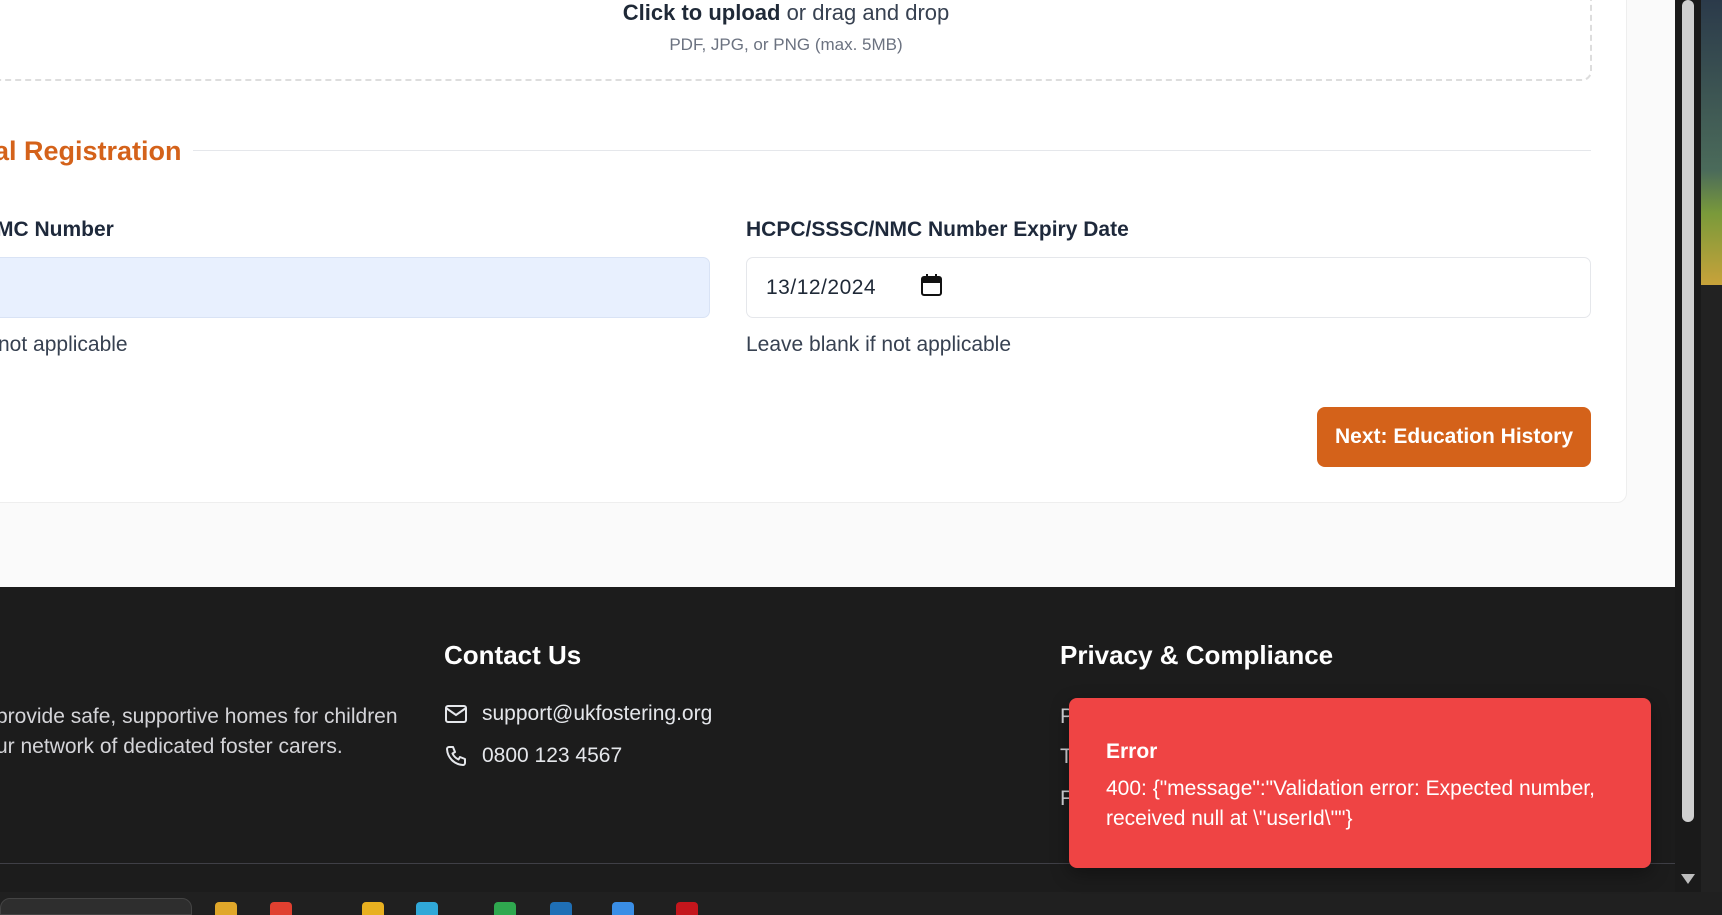  What do you see at coordinates (821, 287) in the screenshot?
I see `expiry-date-value: 13/12/2024` at bounding box center [821, 287].